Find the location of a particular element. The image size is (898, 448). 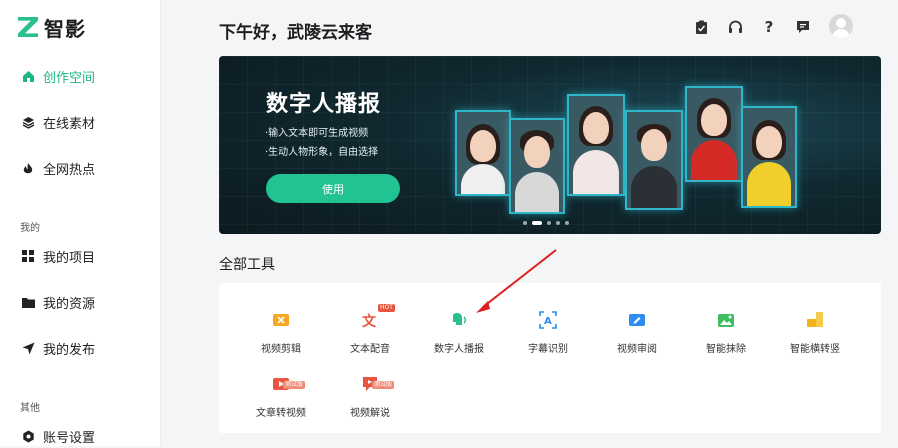

headset-icon is located at coordinates (735, 27).